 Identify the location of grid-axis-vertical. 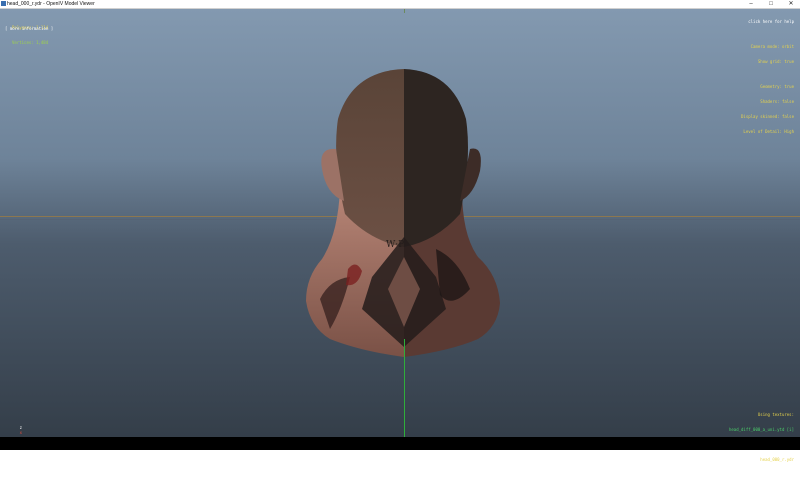
(404, 388).